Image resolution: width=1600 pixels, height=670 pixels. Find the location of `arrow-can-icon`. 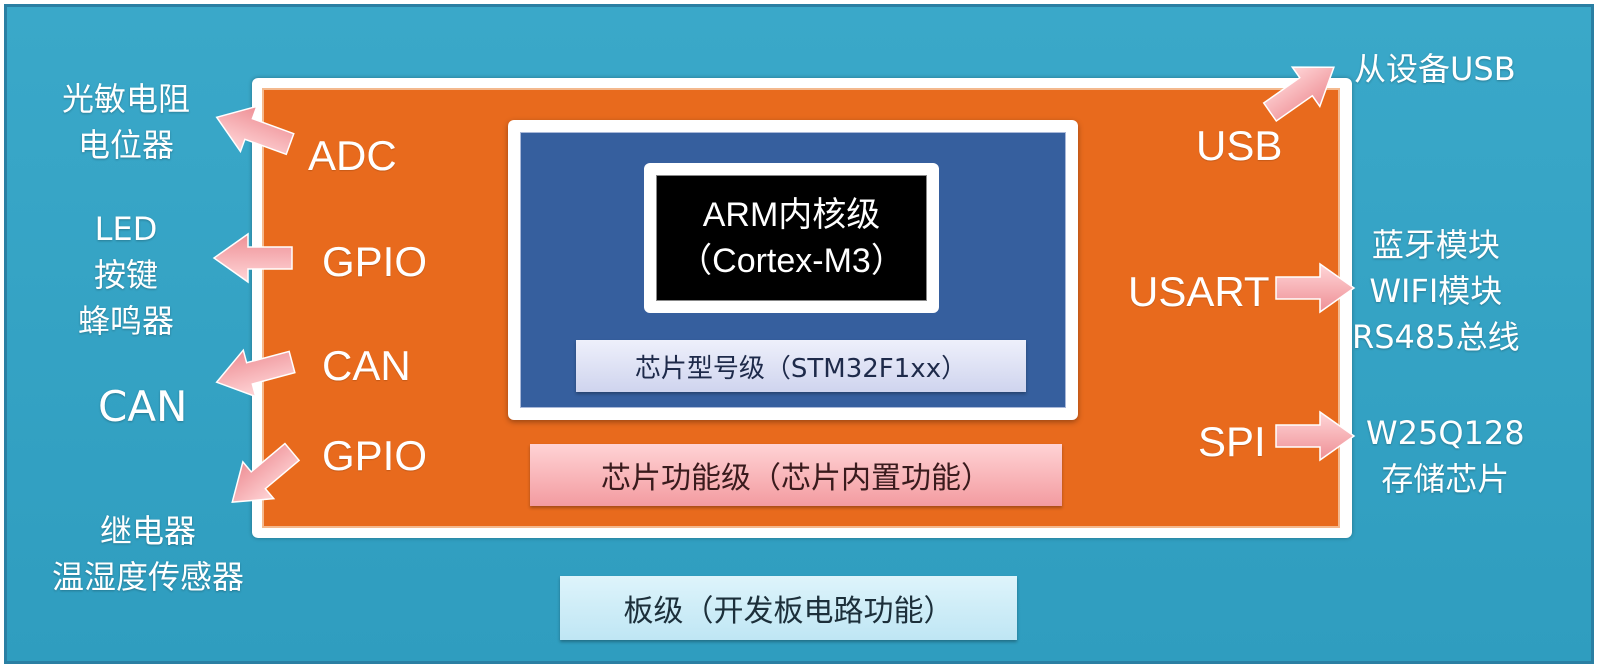

arrow-can-icon is located at coordinates (254, 372).